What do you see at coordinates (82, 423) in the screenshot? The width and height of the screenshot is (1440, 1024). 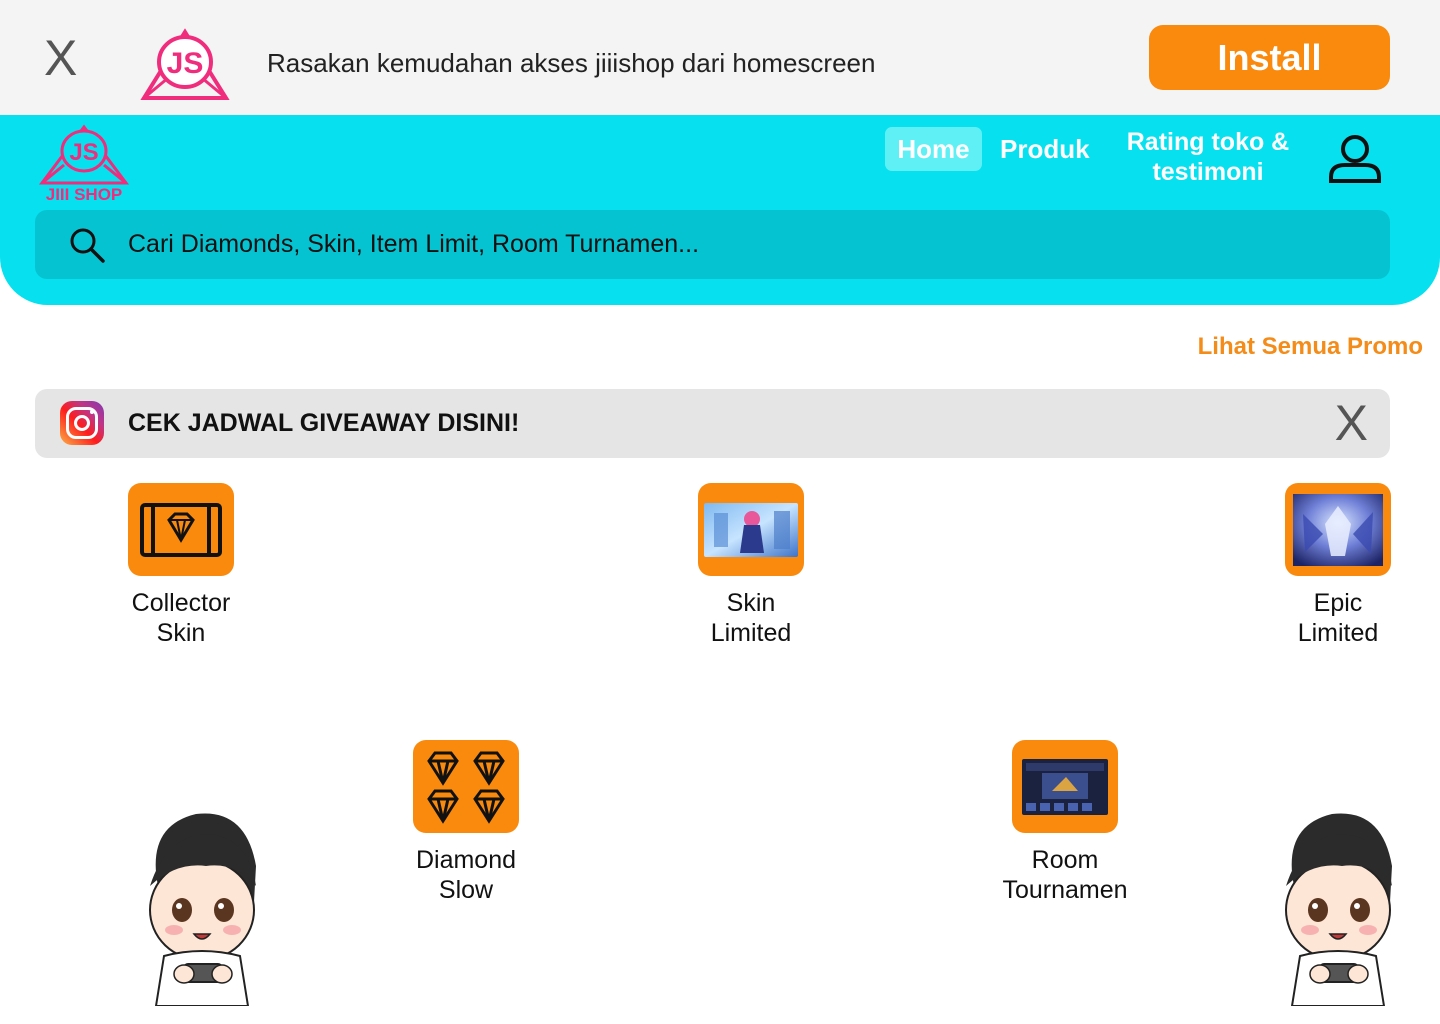 I see `instagram-icon` at bounding box center [82, 423].